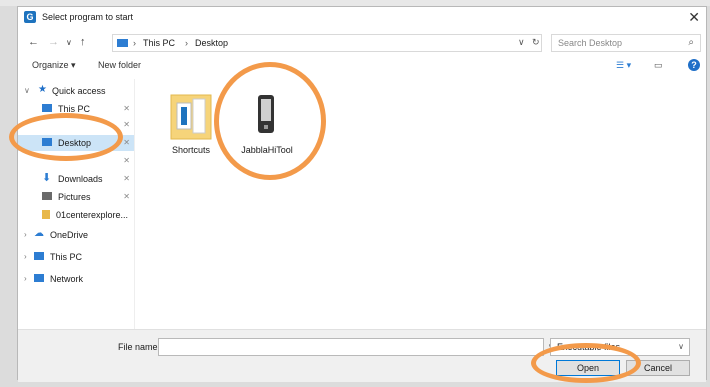  I want to click on cancel-button: Cancel, so click(658, 368).